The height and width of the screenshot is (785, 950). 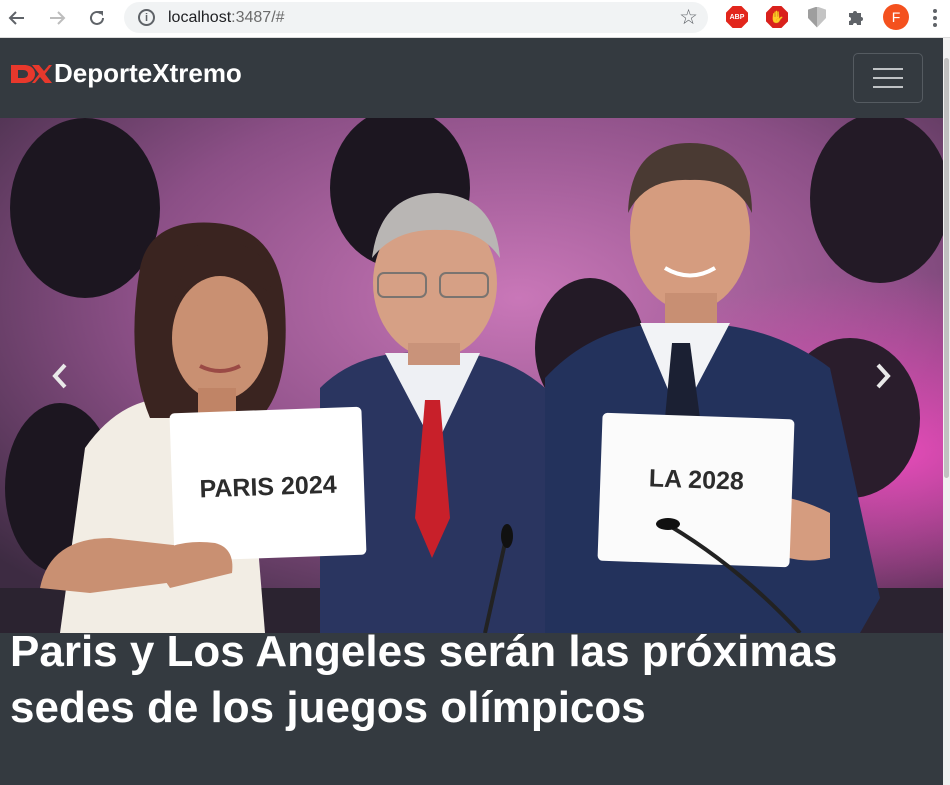 I want to click on stop-extension-button: ✋, so click(x=777, y=17).